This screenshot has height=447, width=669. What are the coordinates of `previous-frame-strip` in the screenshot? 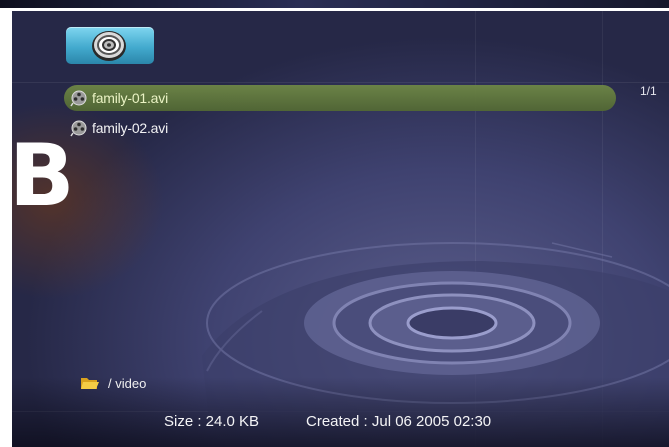 It's located at (334, 4).